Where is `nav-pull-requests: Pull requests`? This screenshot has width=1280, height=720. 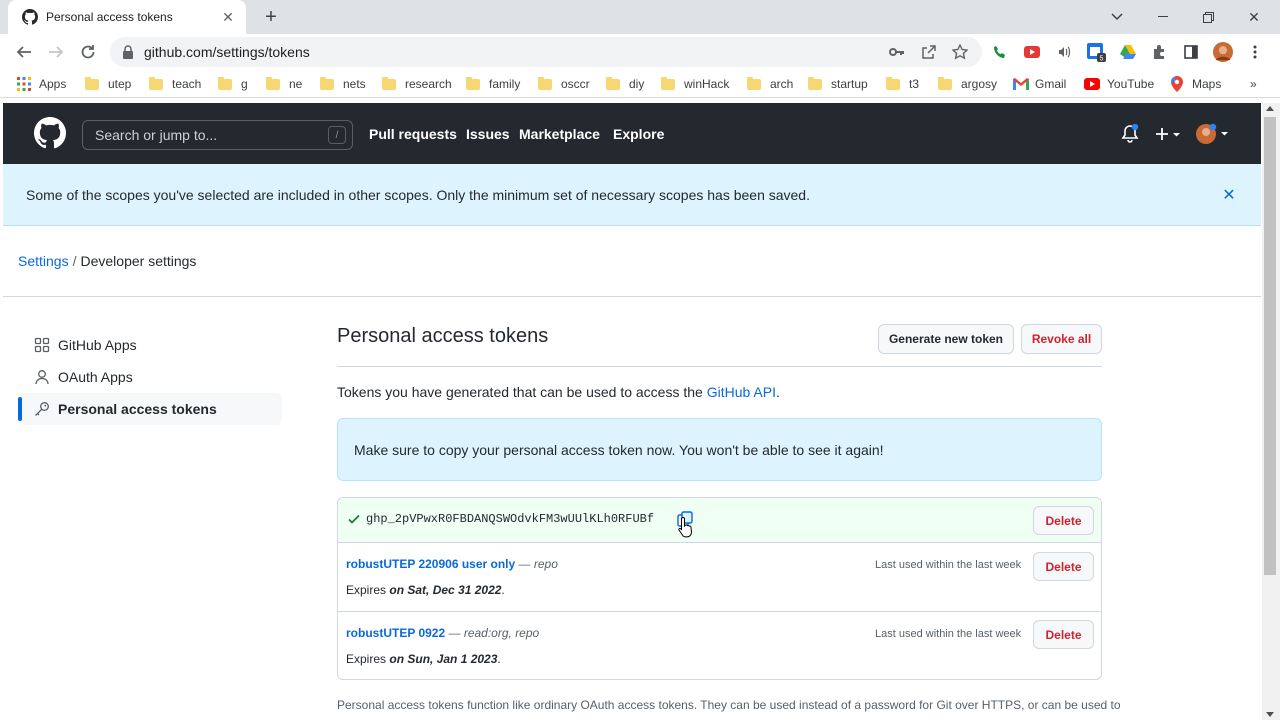
nav-pull-requests: Pull requests is located at coordinates (413, 134).